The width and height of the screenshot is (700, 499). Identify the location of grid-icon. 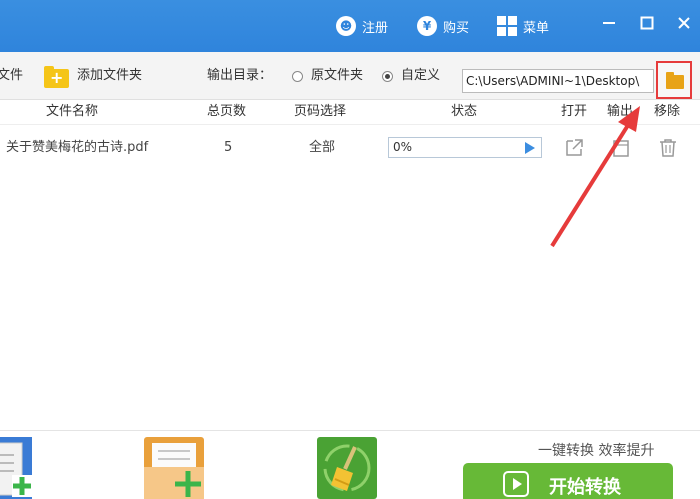
(507, 26).